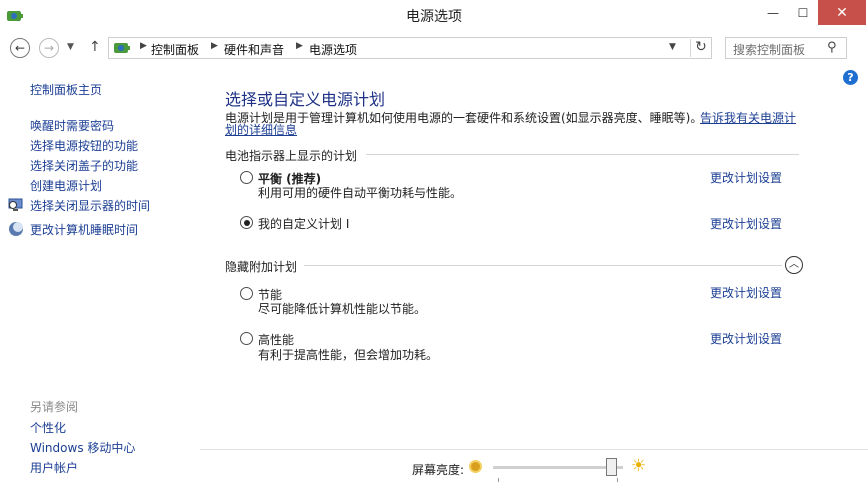 This screenshot has width=868, height=500. Describe the element at coordinates (700, 48) in the screenshot. I see `refresh-button: ↻` at that location.